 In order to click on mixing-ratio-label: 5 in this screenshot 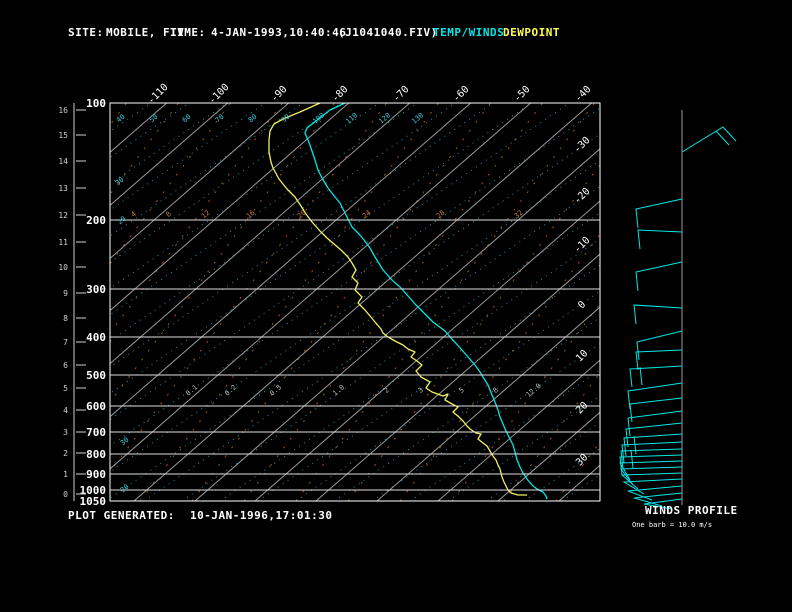, I will do `click(462, 390)`.